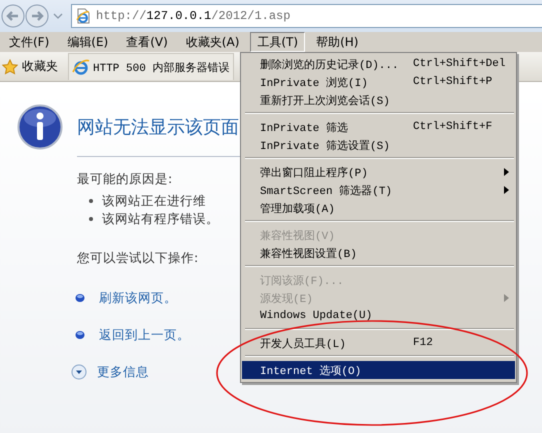  Describe the element at coordinates (29, 42) in the screenshot. I see `menu-item: 文件(F)` at that location.